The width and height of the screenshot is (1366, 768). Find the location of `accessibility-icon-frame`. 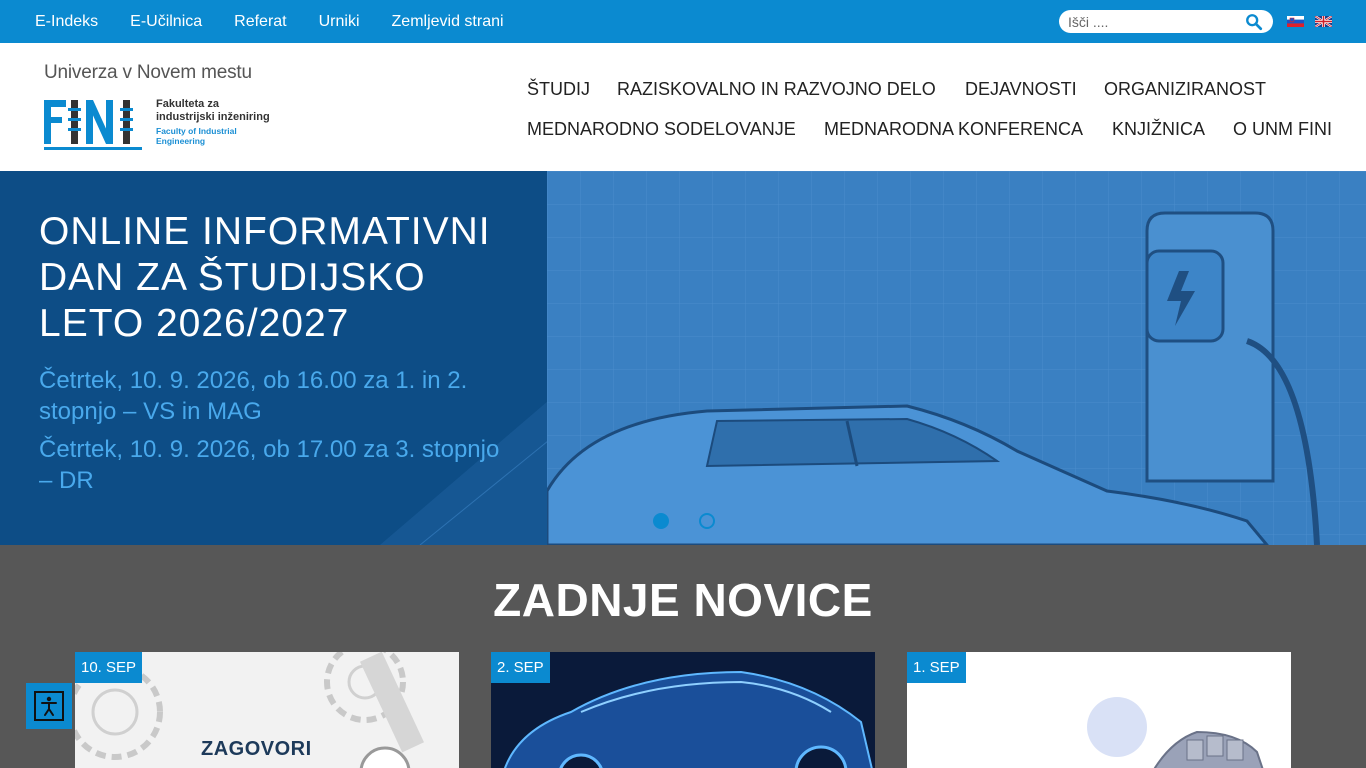

accessibility-icon-frame is located at coordinates (49, 706).